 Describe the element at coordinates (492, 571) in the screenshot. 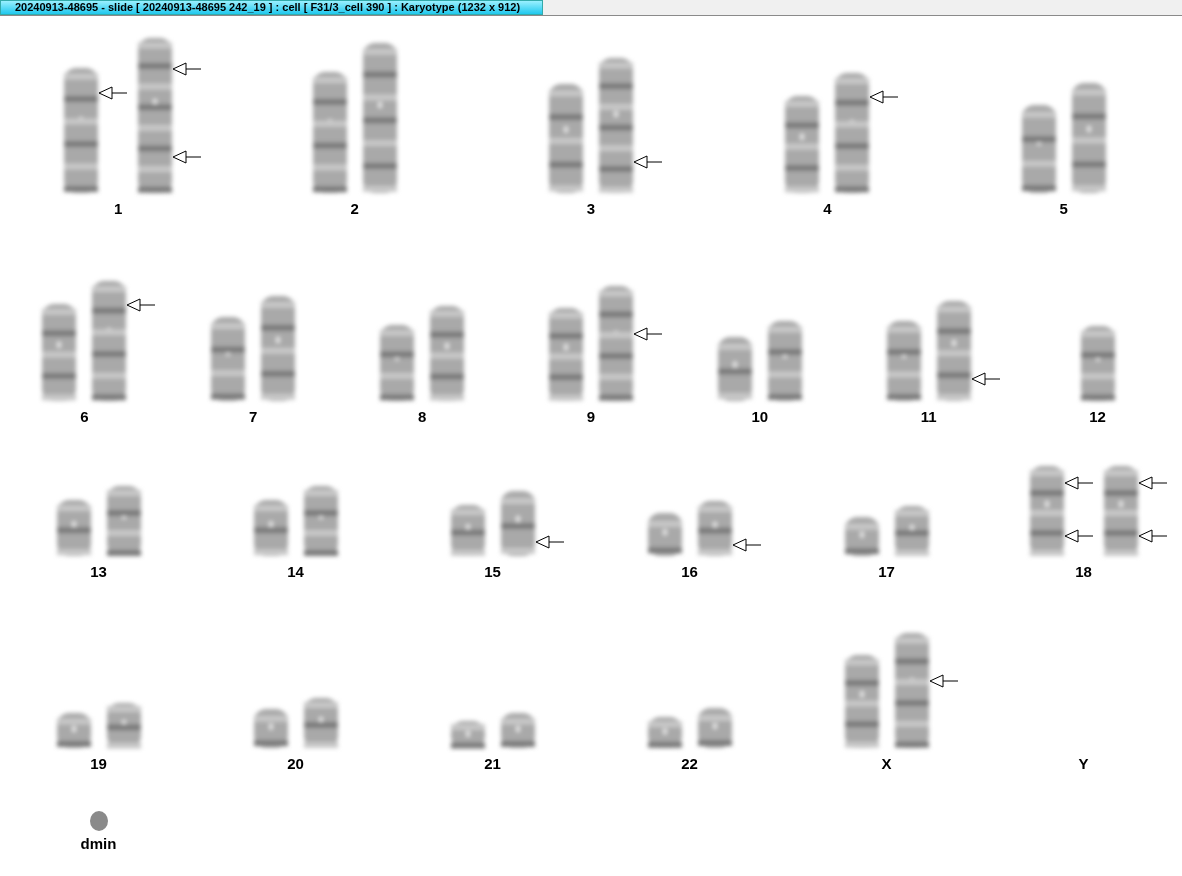

I see `chromosome-label: 15` at that location.